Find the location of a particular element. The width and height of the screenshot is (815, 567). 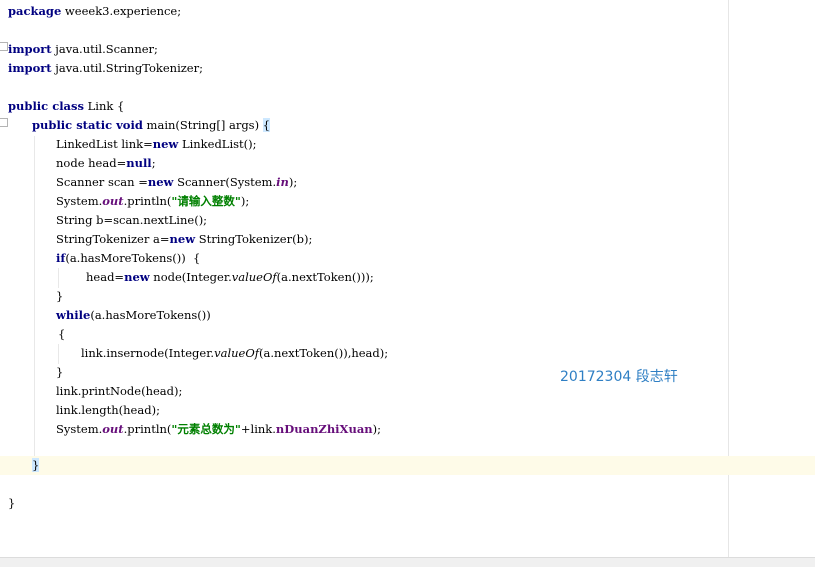

matched-brace: } is located at coordinates (36, 465).